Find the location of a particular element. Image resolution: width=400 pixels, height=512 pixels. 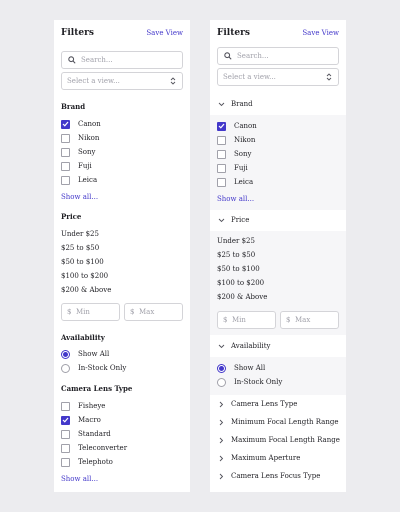

brand-option-label: Nikon is located at coordinates (89, 138).